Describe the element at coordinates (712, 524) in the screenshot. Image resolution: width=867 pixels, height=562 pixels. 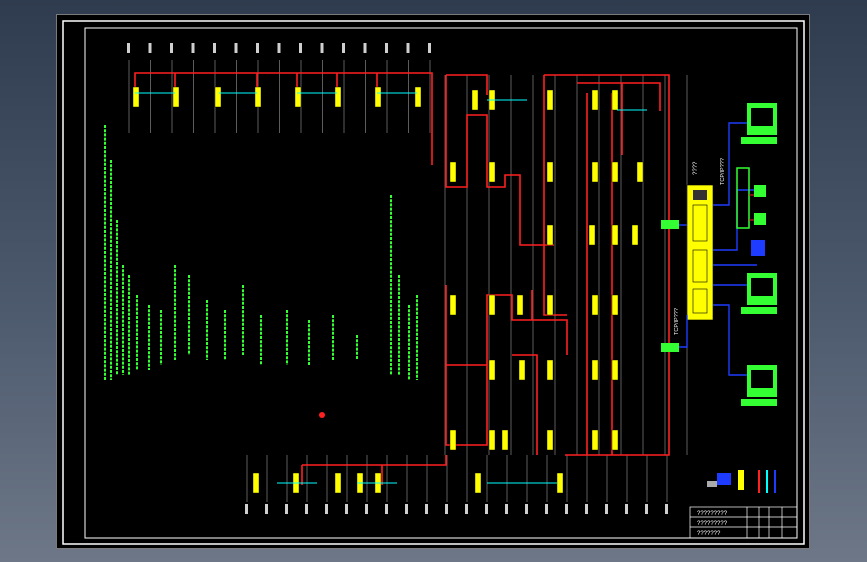
I see `title-block-row2: ?????????` at that location.